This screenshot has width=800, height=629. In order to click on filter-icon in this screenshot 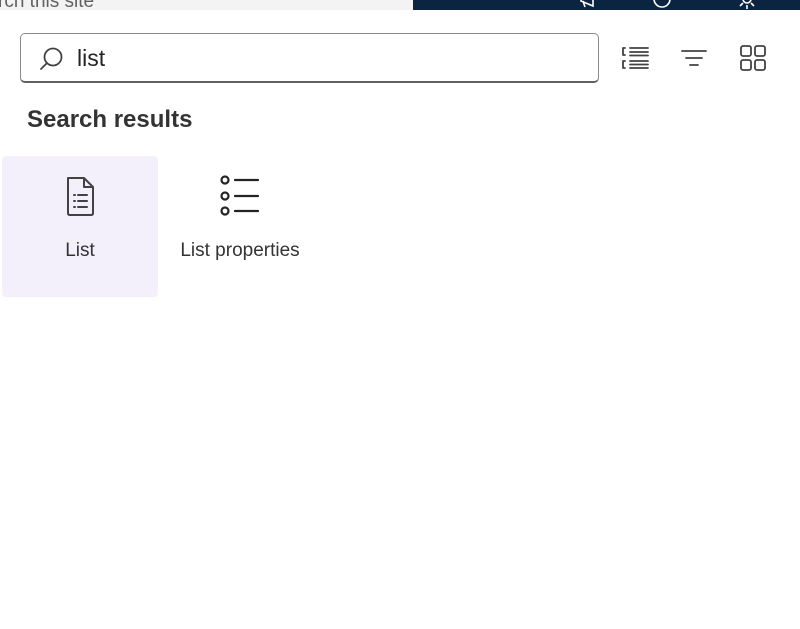, I will do `click(694, 58)`.